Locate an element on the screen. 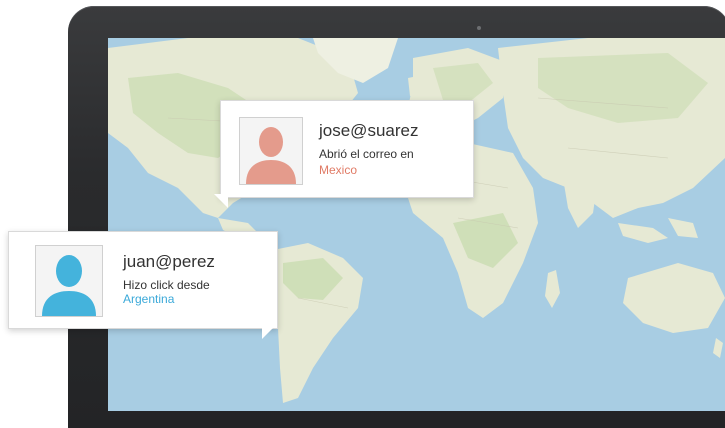  webcam-dot is located at coordinates (479, 28).